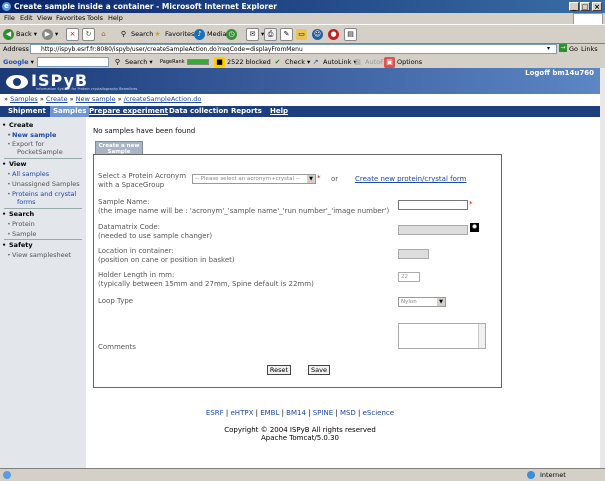  What do you see at coordinates (210, 34) in the screenshot?
I see `media-button: ♪ Media` at bounding box center [210, 34].